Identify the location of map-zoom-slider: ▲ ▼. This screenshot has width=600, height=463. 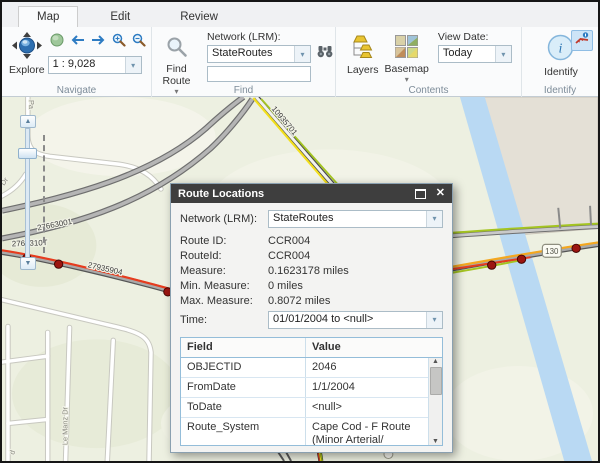
(39, 194).